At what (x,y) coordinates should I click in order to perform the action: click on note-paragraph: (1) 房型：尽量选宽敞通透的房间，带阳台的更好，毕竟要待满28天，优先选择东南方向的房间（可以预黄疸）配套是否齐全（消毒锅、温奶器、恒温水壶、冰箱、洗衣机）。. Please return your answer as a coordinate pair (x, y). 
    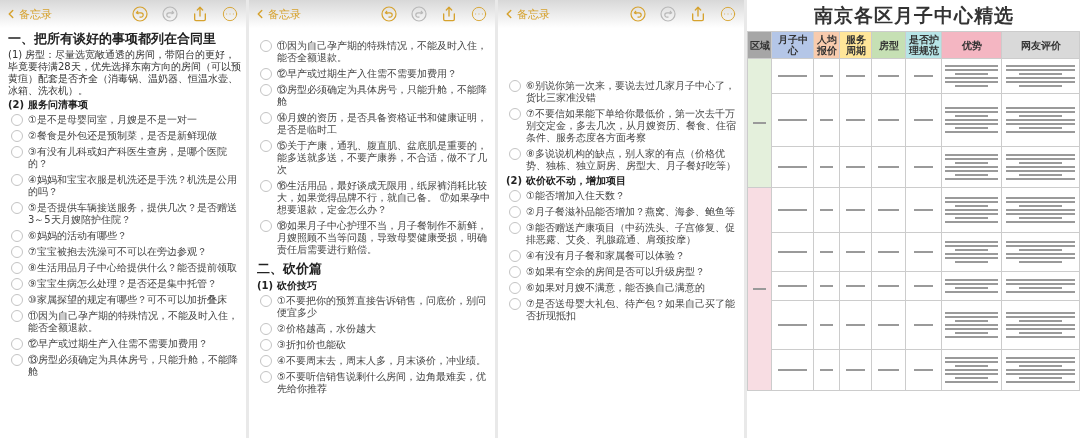
    Looking at the image, I should click on (125, 73).